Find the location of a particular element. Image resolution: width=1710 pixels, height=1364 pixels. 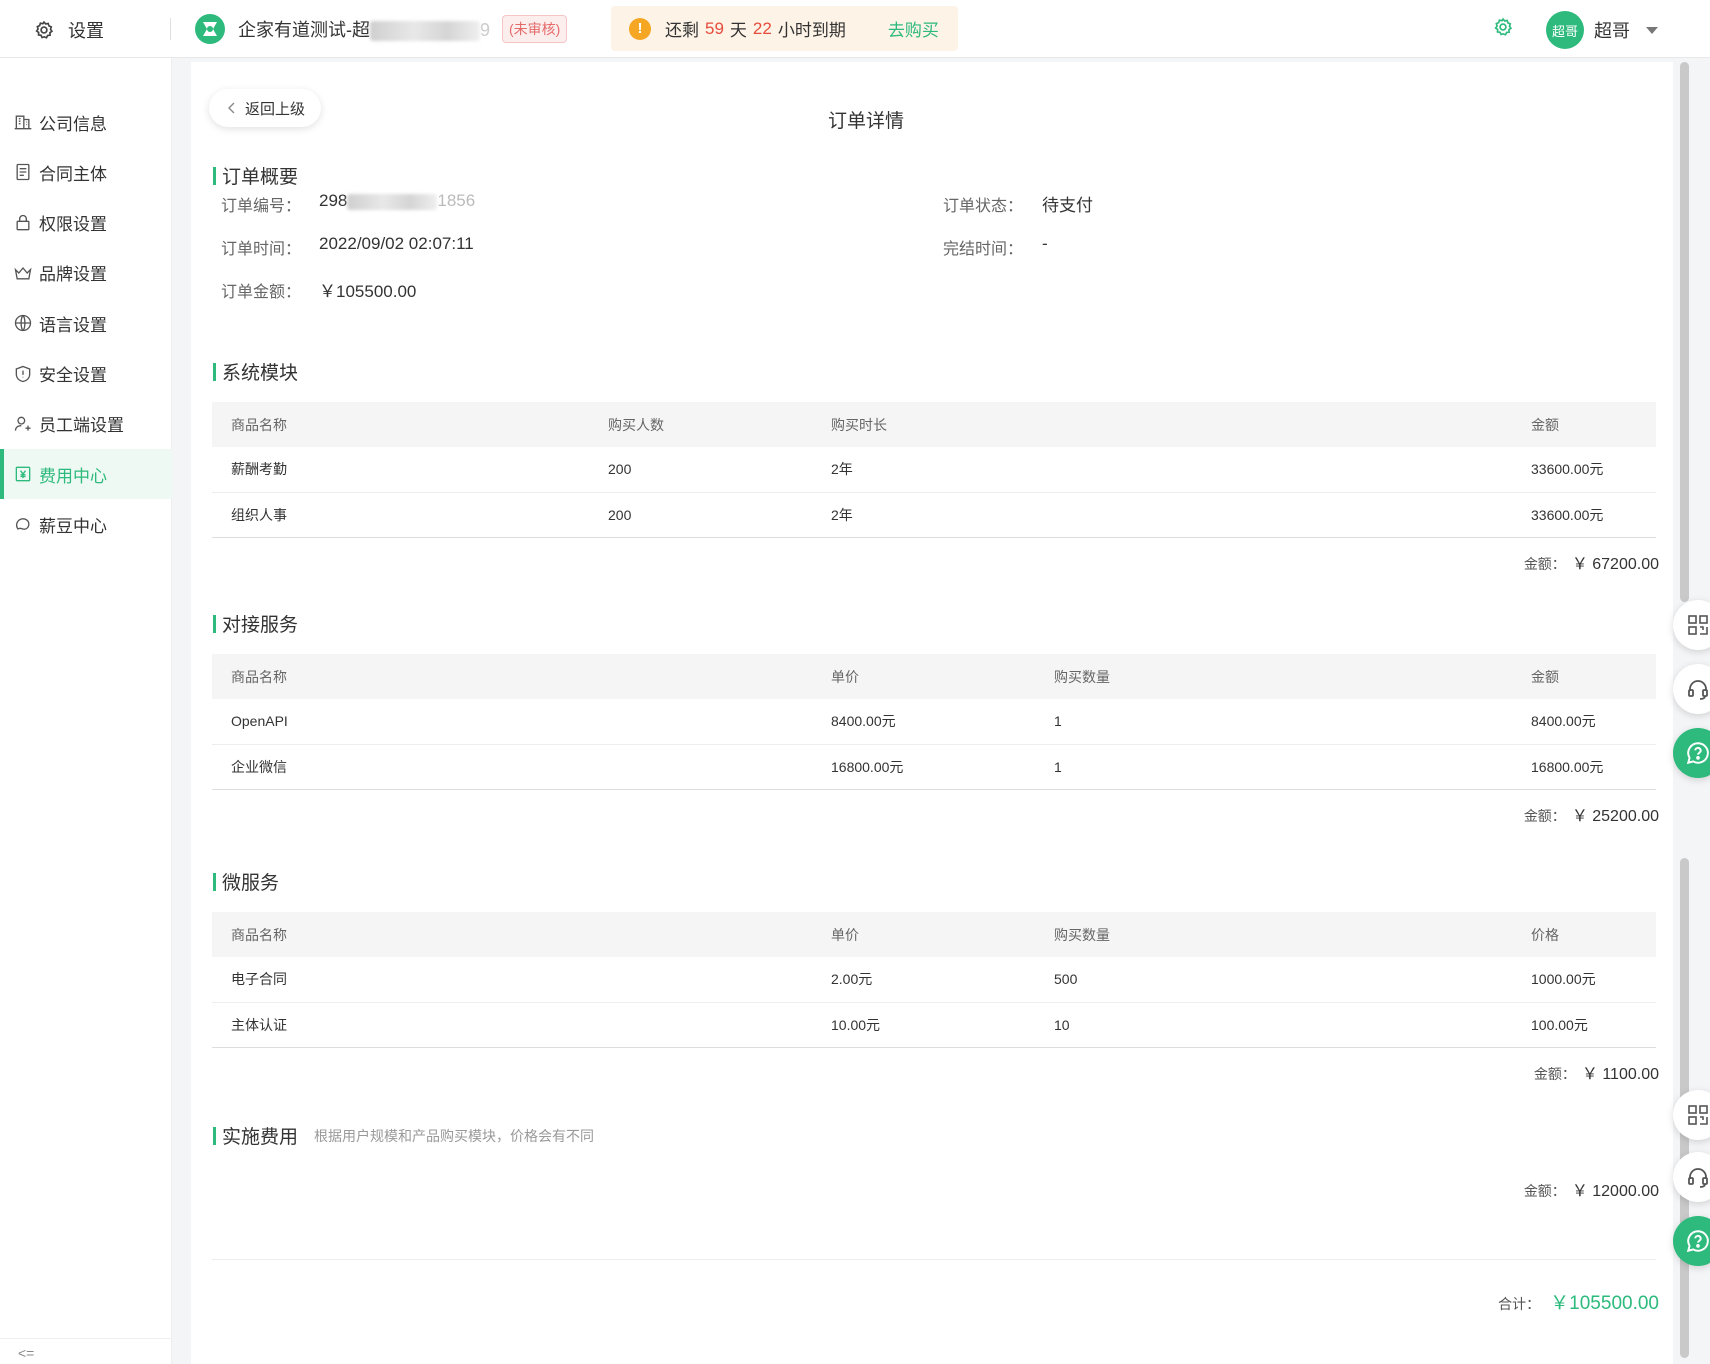

document-icon is located at coordinates (23, 172).